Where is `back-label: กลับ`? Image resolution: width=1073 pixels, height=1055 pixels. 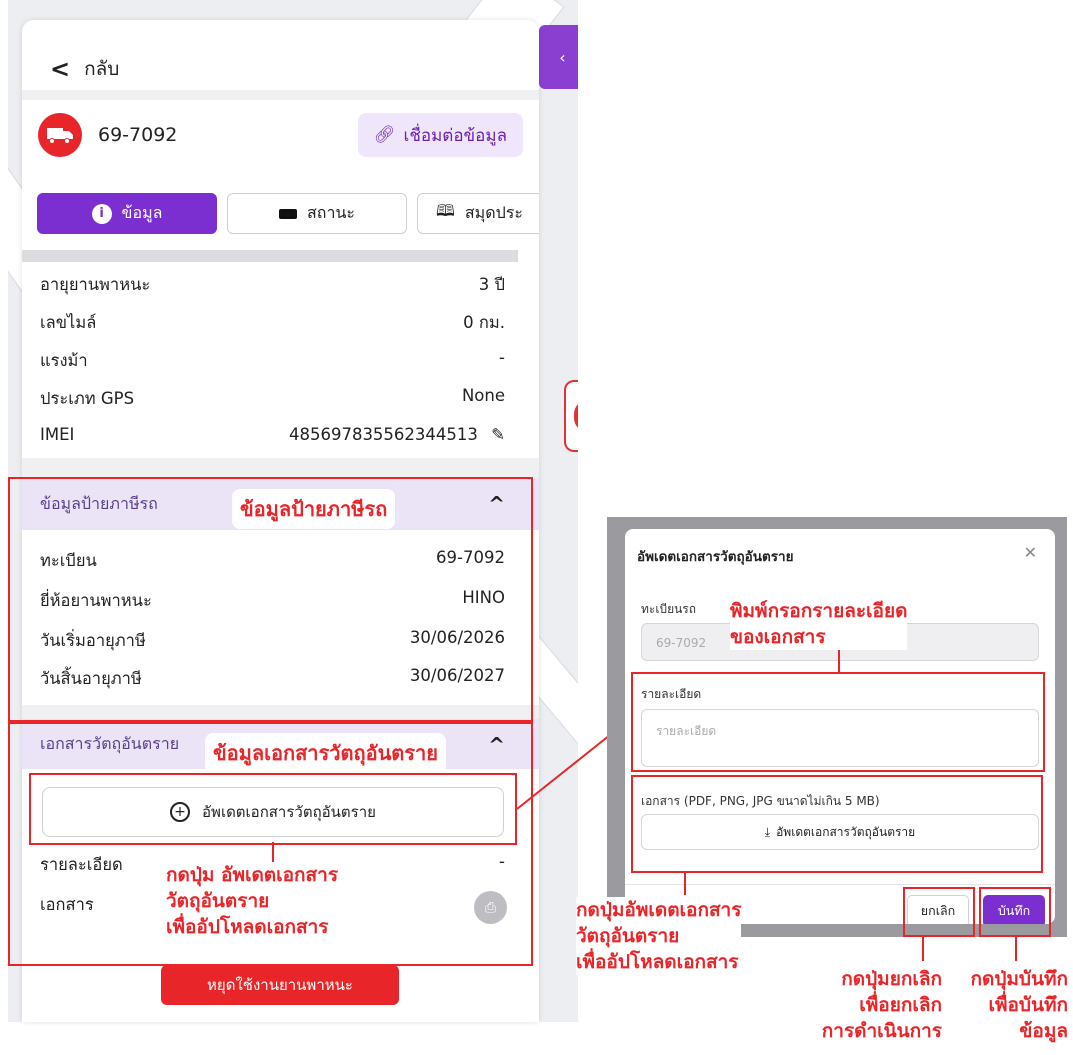
back-label: กลับ is located at coordinates (102, 69).